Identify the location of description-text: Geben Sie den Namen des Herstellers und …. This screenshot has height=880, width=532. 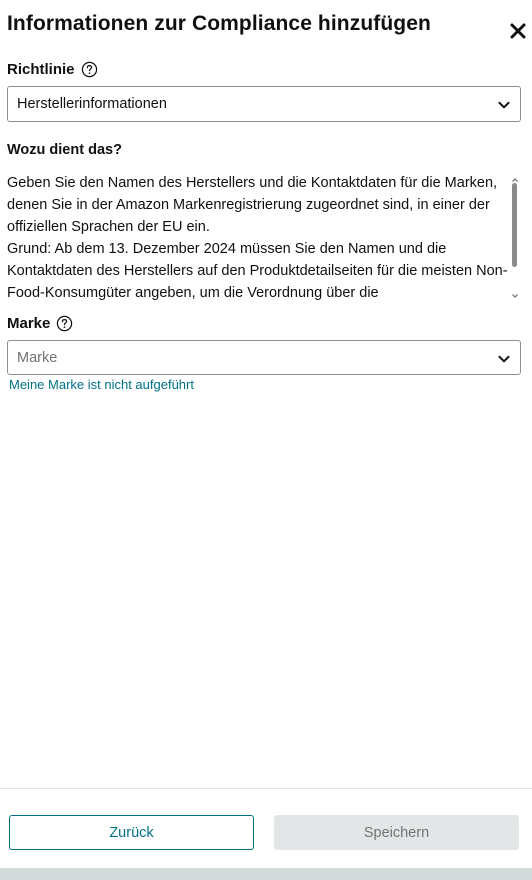
(259, 237).